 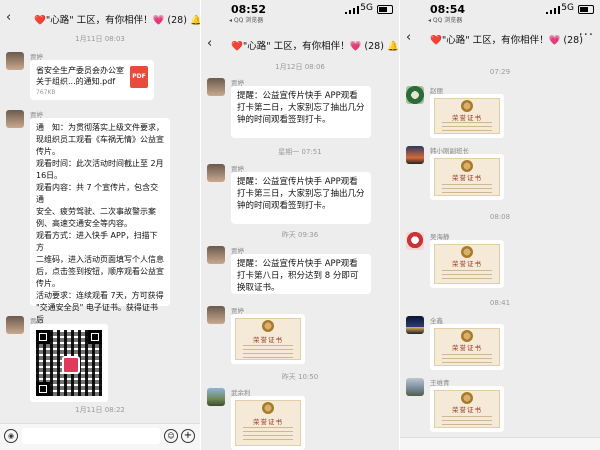 What do you see at coordinates (96, 211) in the screenshot?
I see `notice-line: 安全、疲劳驾驶、二次事故警示案` at bounding box center [96, 211].